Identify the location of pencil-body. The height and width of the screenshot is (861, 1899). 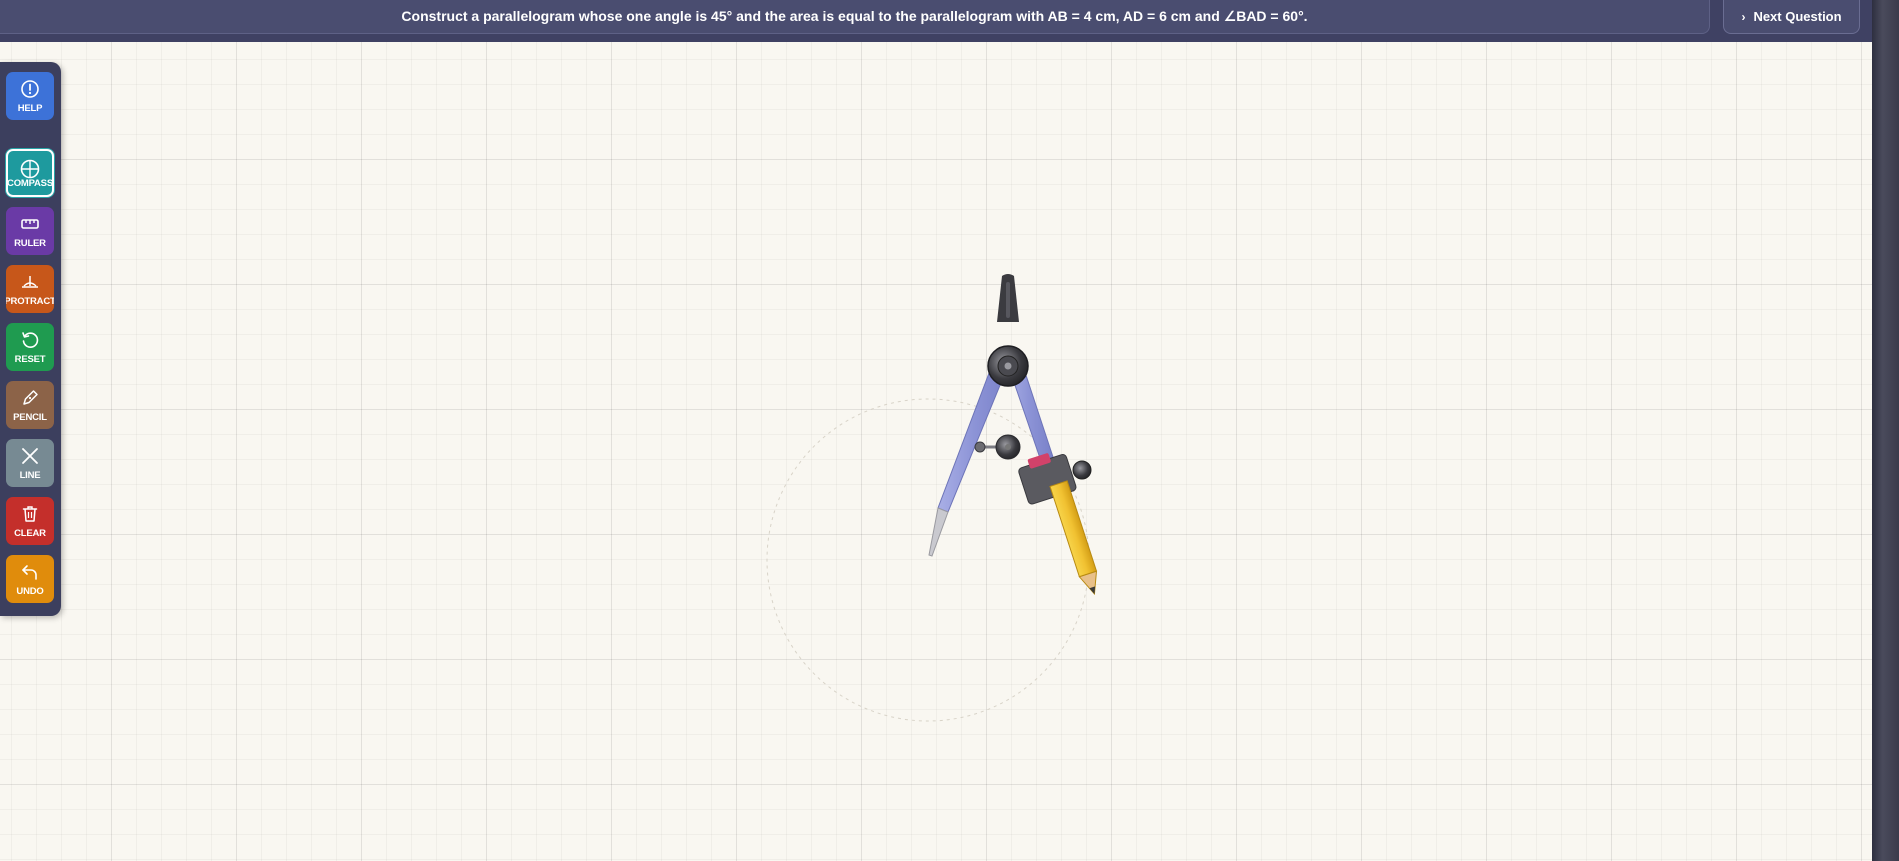
(1073, 529).